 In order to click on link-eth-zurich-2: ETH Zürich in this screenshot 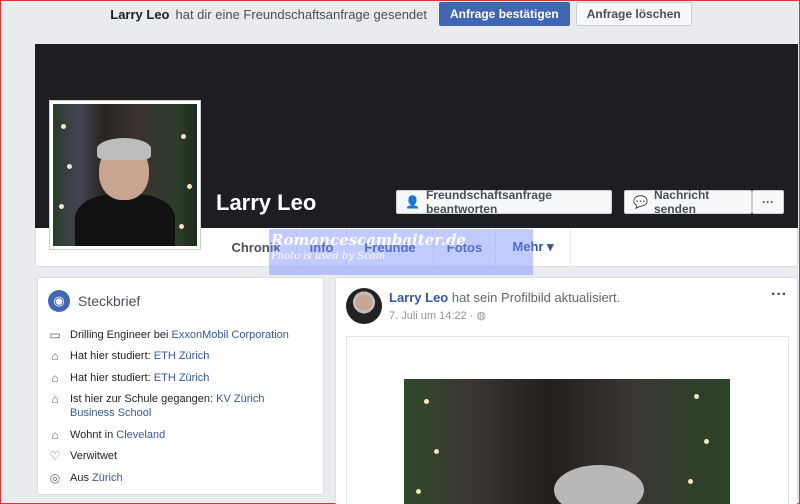, I will do `click(182, 378)`.